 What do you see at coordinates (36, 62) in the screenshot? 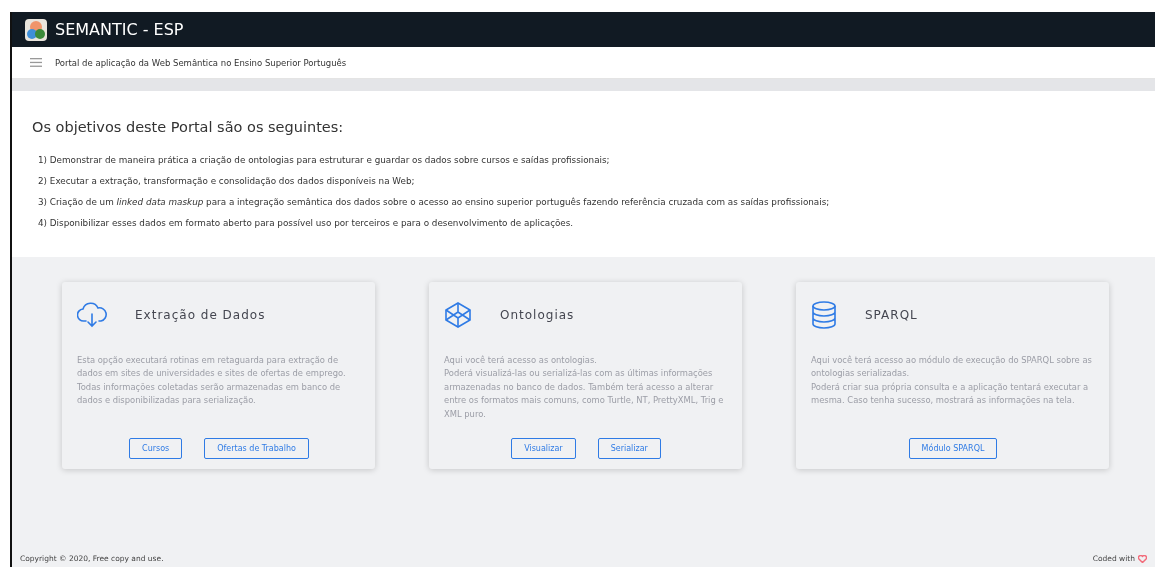
I see `menu-icon` at bounding box center [36, 62].